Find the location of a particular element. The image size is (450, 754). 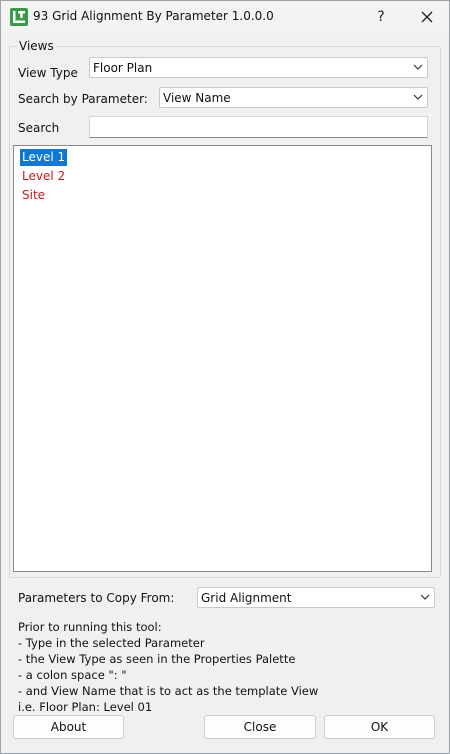

instruction-line: i.e. Floor Plan: Level 01 is located at coordinates (85, 707).